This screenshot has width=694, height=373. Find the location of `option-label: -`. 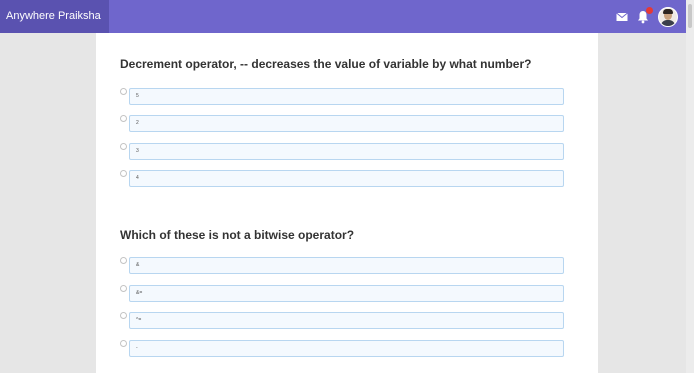

option-label: - is located at coordinates (346, 348).